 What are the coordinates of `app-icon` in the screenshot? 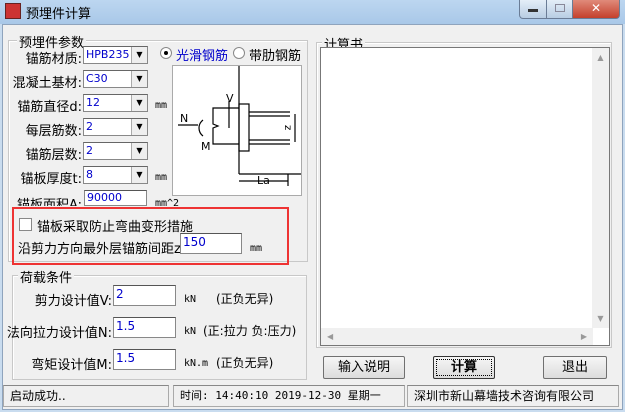 It's located at (13, 11).